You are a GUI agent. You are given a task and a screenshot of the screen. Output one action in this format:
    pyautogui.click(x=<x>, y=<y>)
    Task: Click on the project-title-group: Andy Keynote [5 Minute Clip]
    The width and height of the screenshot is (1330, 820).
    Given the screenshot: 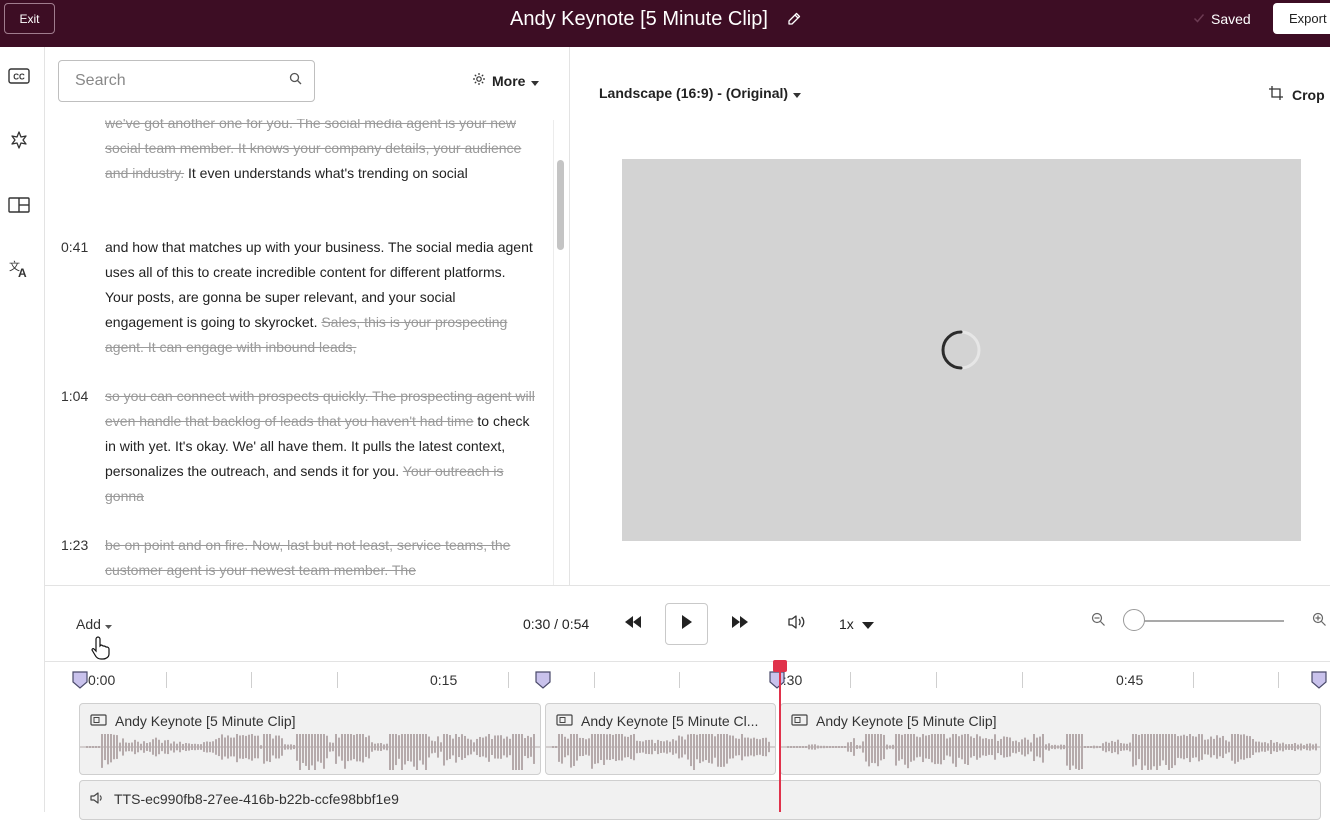 What is the action you would take?
    pyautogui.click(x=656, y=19)
    